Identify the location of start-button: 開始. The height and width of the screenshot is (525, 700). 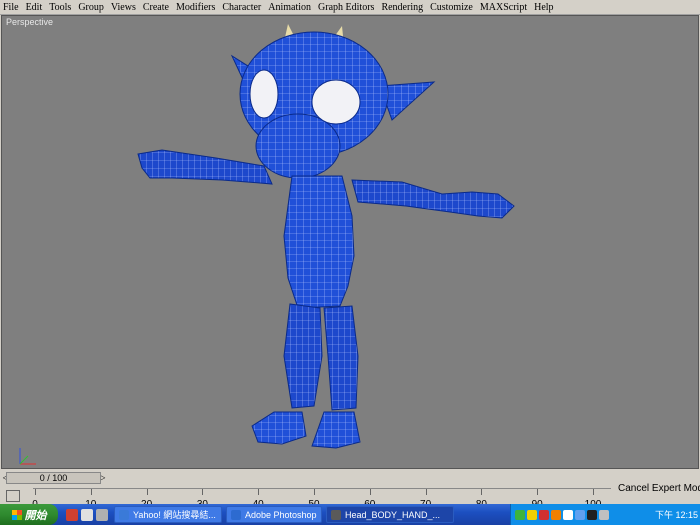
(29, 514).